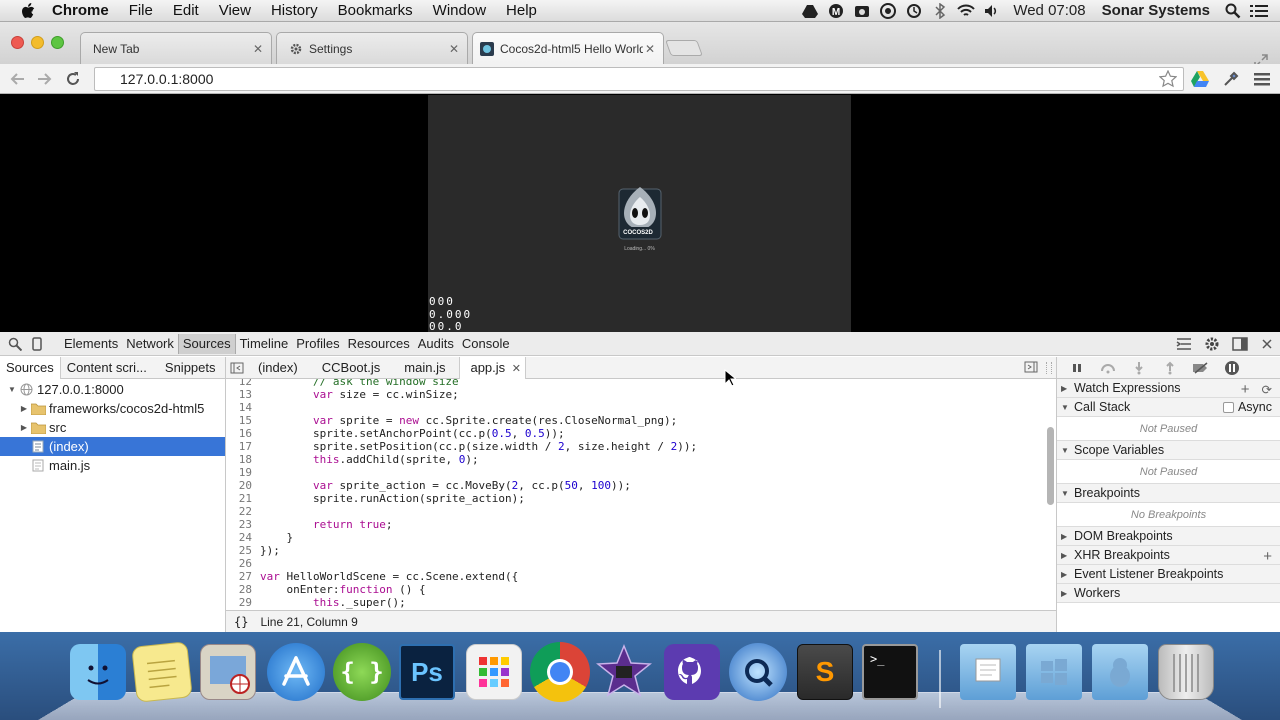 This screenshot has width=1280, height=720. Describe the element at coordinates (162, 672) in the screenshot. I see `dock-stickies-icon` at that location.